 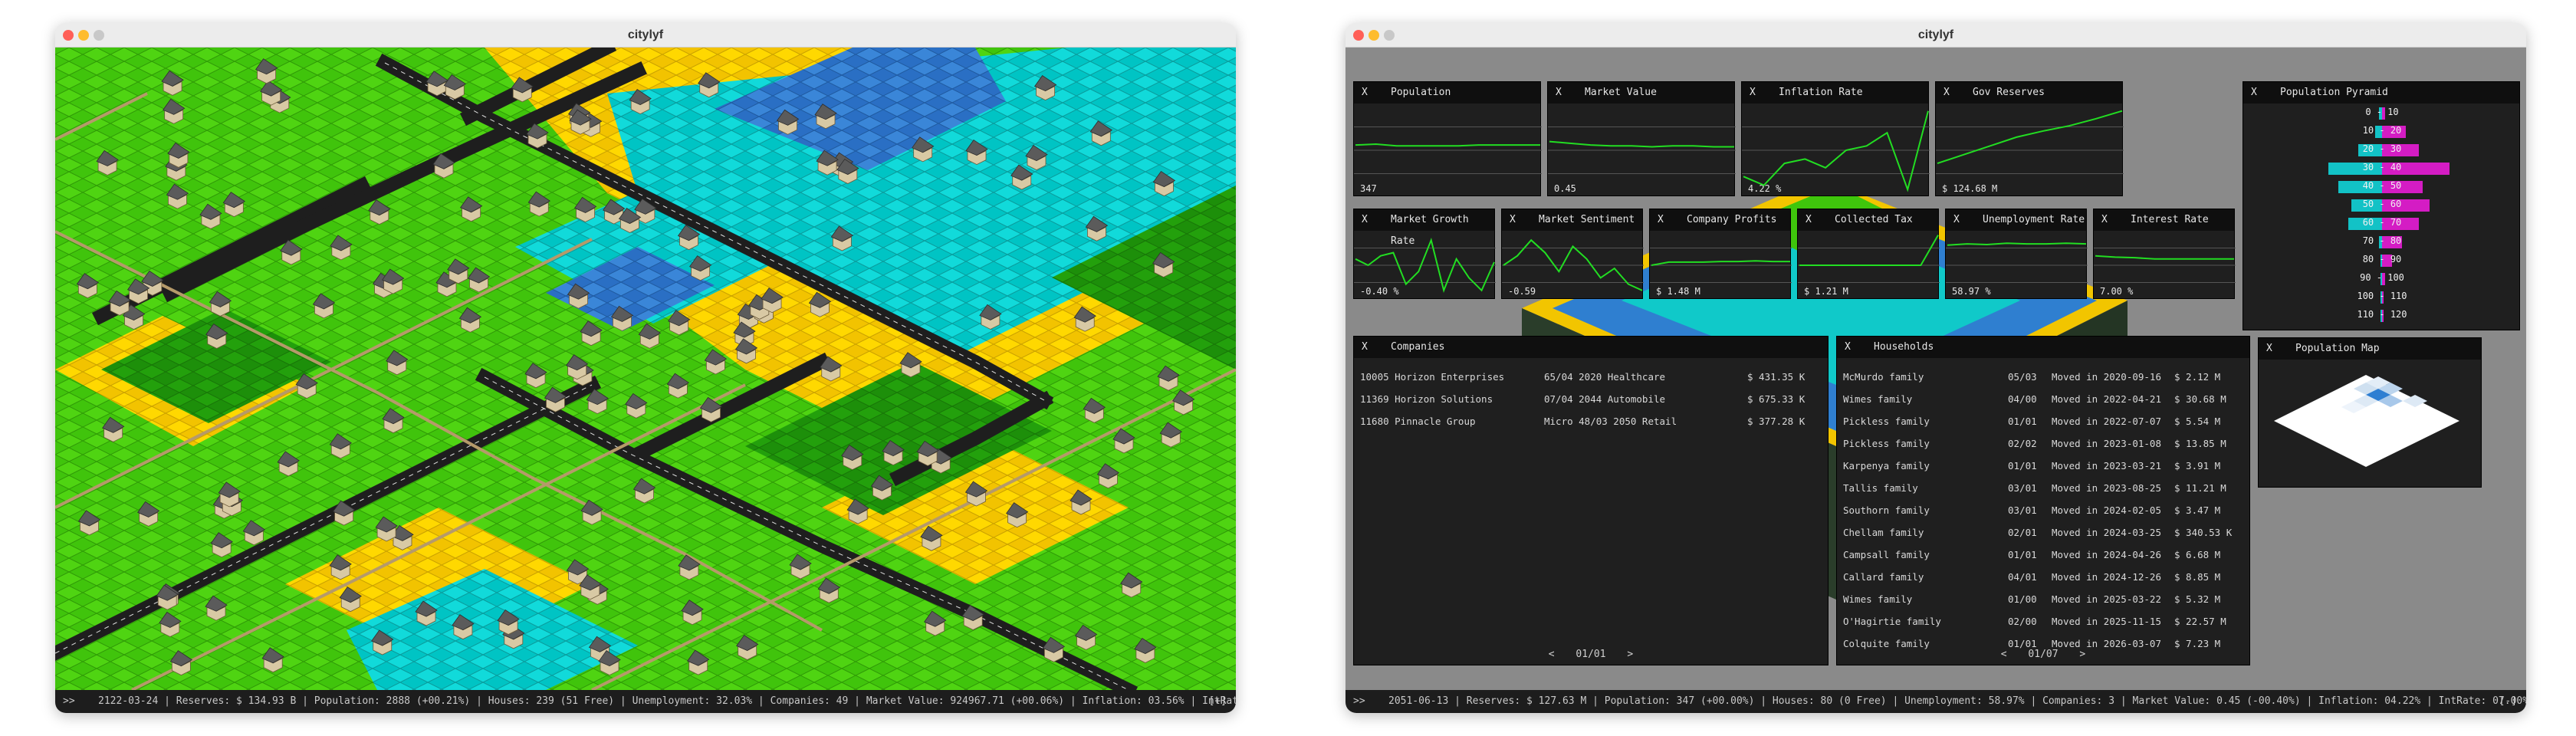 I want to click on panel-header: X Population Map, so click(x=2370, y=349).